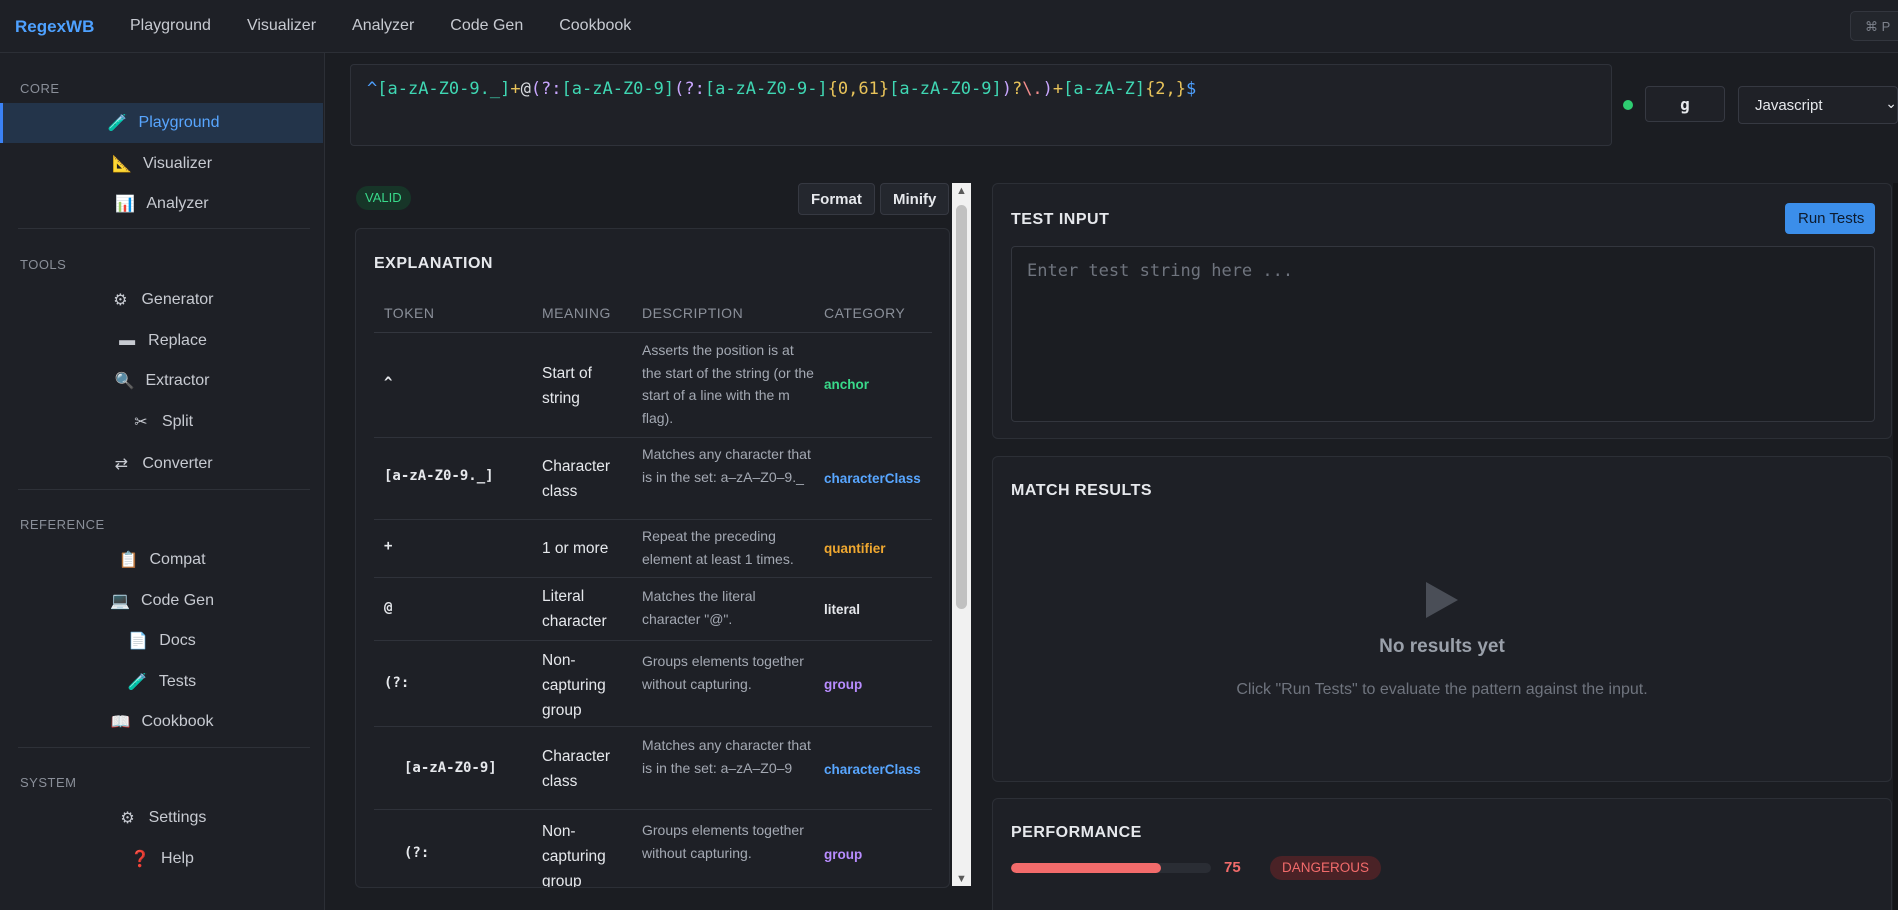 The height and width of the screenshot is (910, 1898). What do you see at coordinates (945, 89) in the screenshot?
I see `regex-token: [a-zA-Z0-9]` at bounding box center [945, 89].